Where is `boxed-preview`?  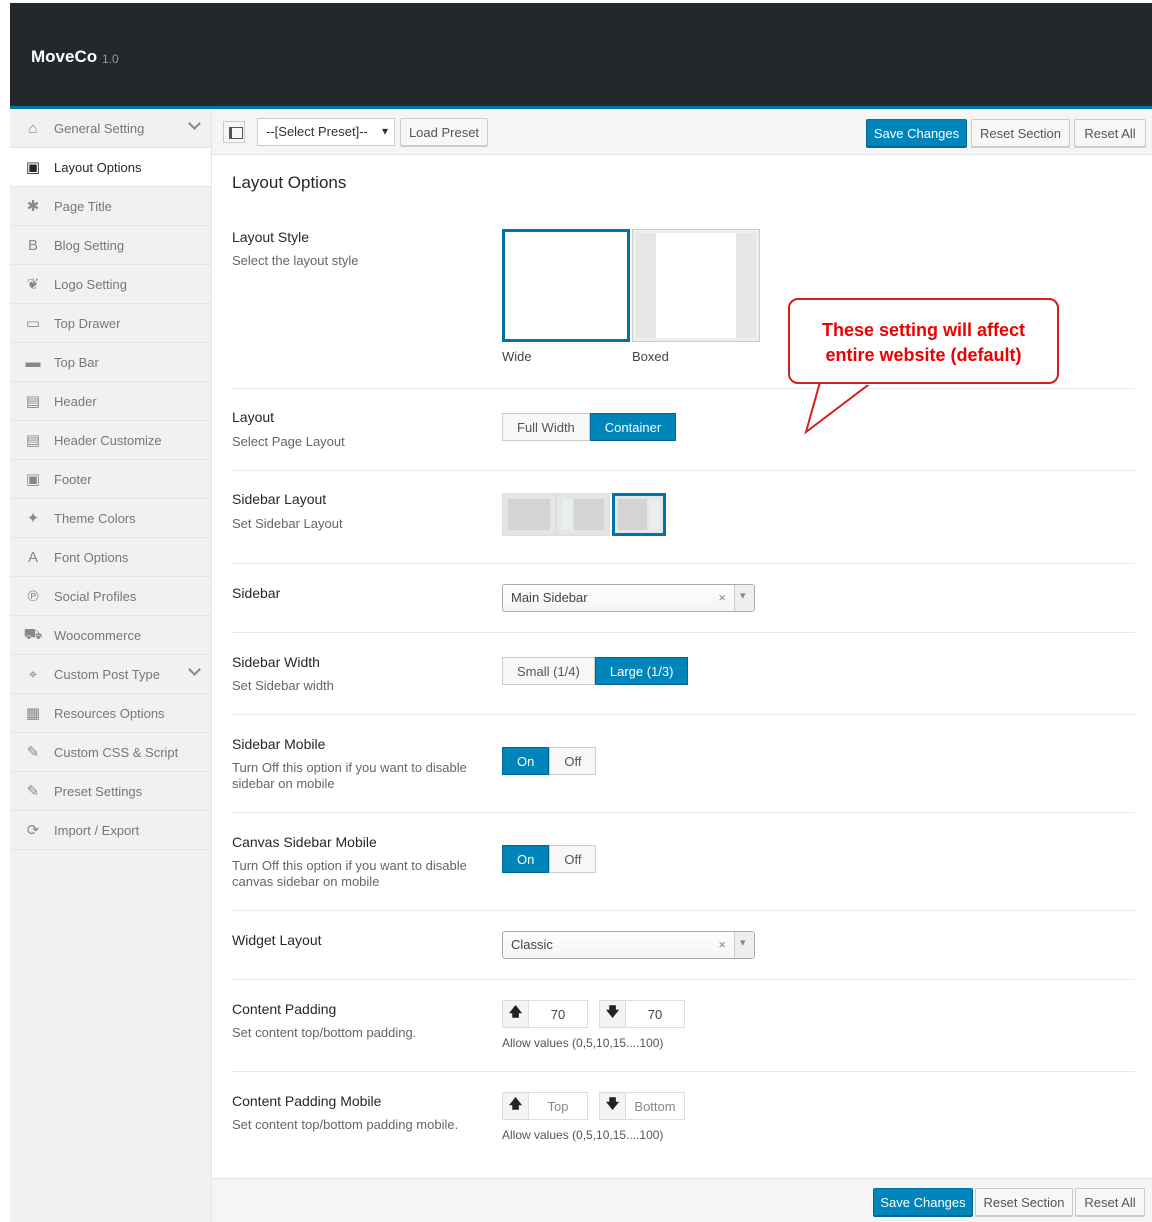 boxed-preview is located at coordinates (696, 285).